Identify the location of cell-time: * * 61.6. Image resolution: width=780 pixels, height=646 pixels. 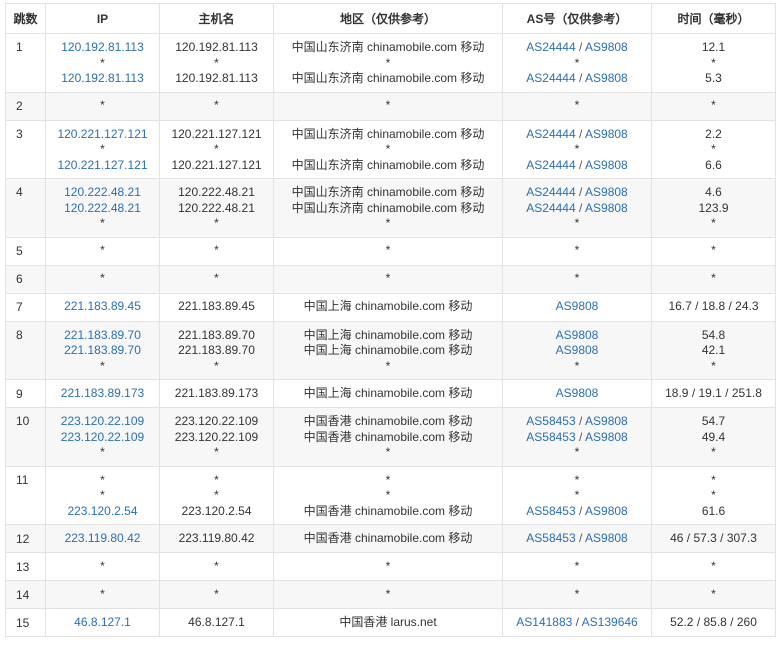
(713, 495).